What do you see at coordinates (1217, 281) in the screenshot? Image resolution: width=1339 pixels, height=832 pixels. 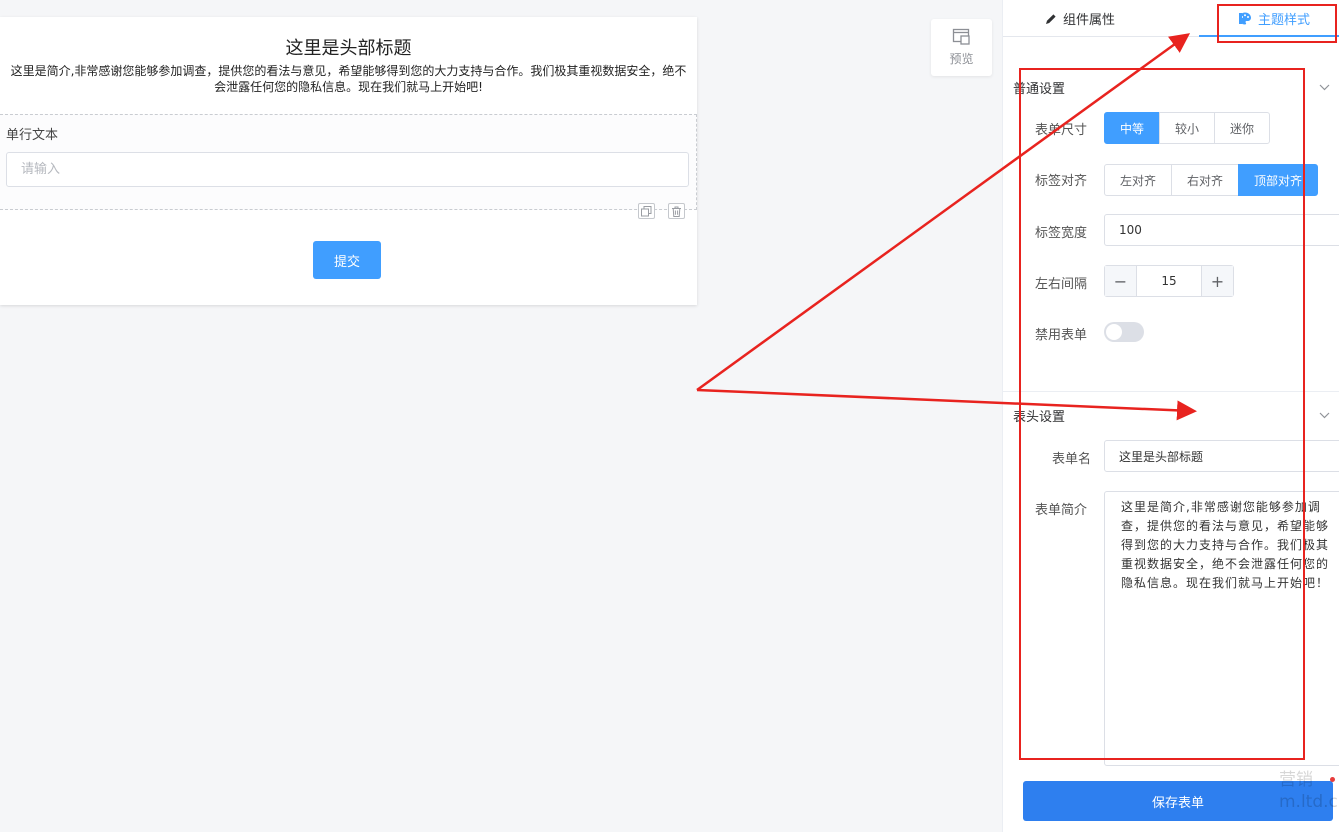 I see `plus-icon: +` at bounding box center [1217, 281].